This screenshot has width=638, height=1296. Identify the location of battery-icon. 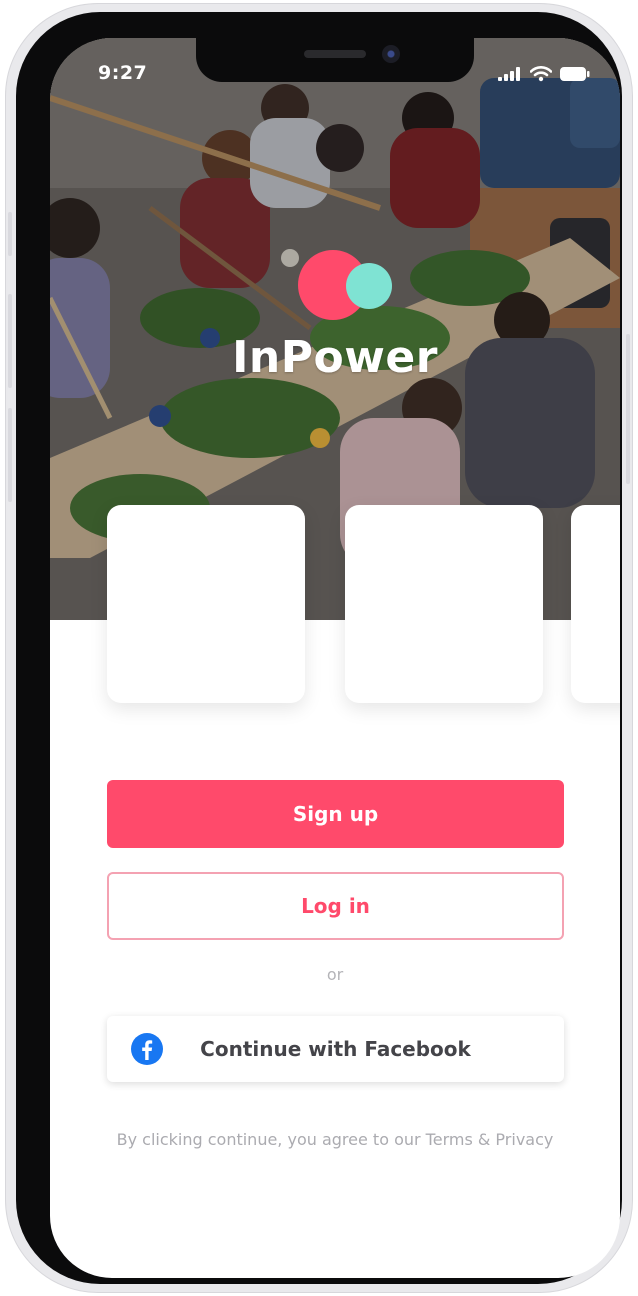
(575, 74).